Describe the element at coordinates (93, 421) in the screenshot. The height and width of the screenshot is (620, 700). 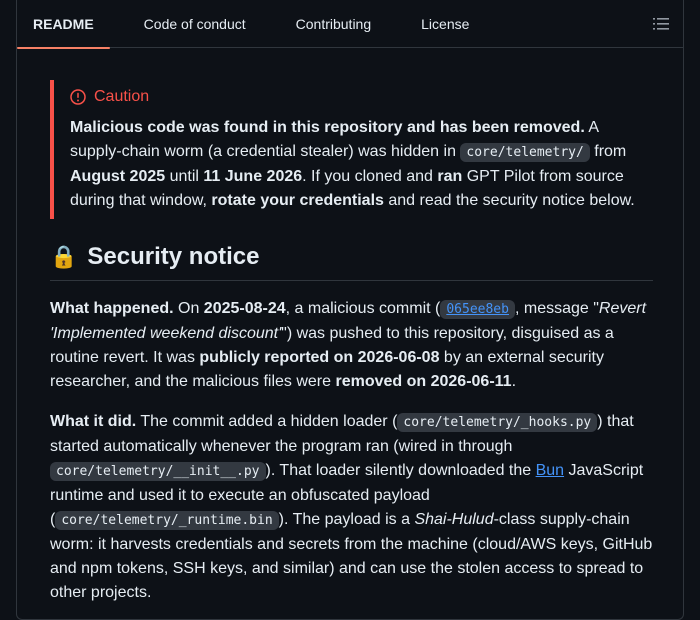
I see `what-it-did-label: What it did.` at that location.